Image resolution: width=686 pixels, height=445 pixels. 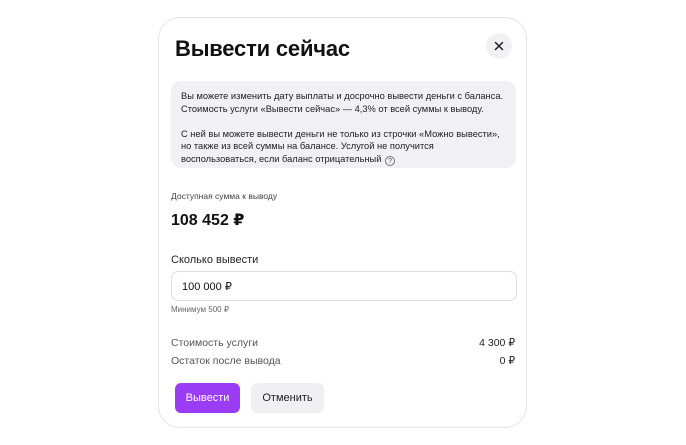 I want to click on close-icon, so click(x=499, y=46).